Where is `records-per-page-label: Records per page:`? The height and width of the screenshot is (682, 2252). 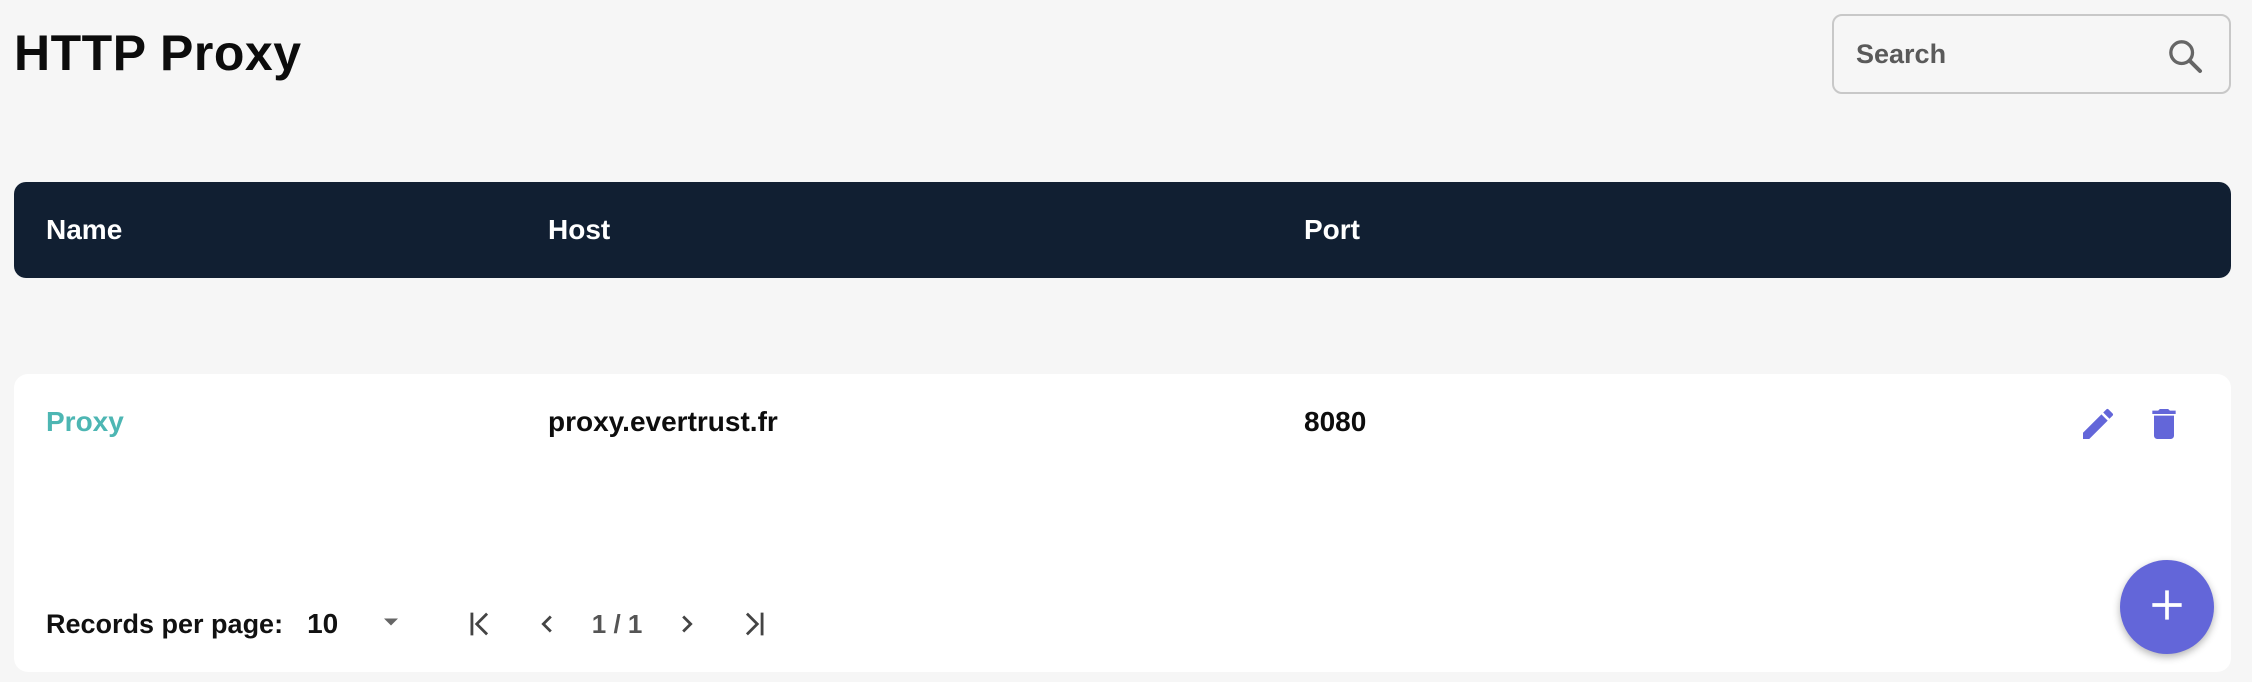 records-per-page-label: Records per page: is located at coordinates (165, 623).